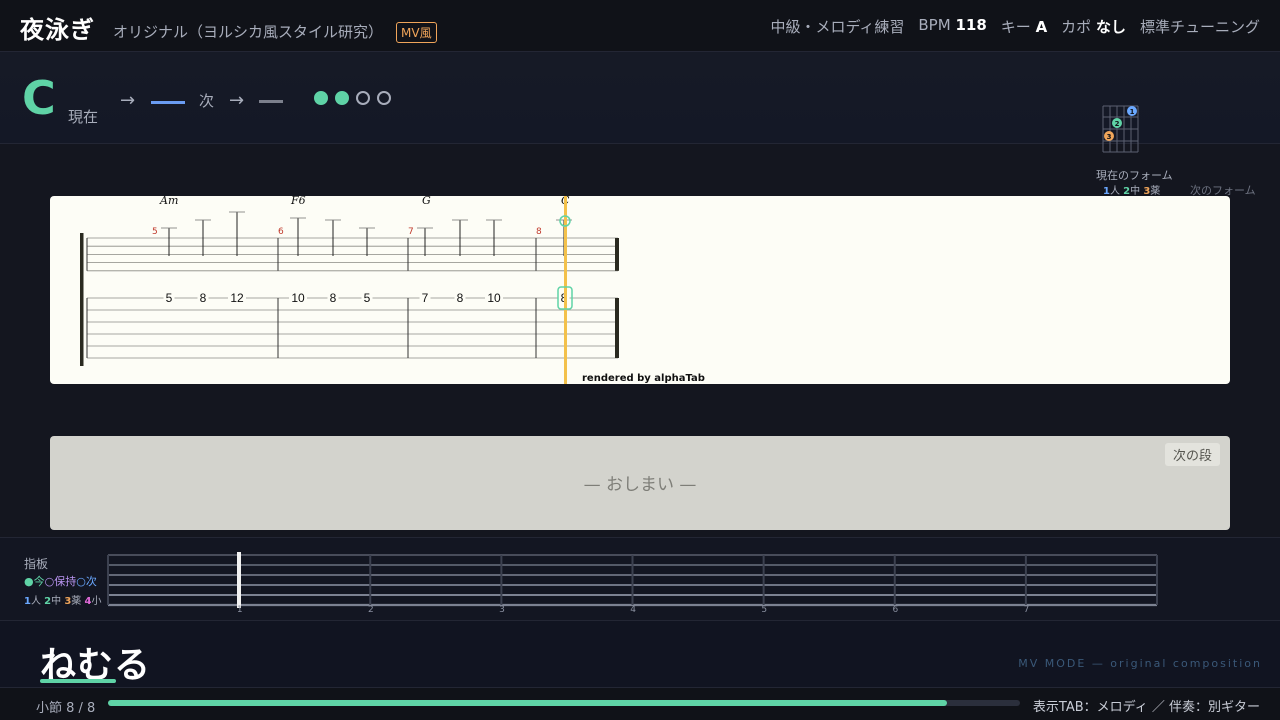 This screenshot has height=720, width=1280. I want to click on beat-indicator, so click(352, 98).